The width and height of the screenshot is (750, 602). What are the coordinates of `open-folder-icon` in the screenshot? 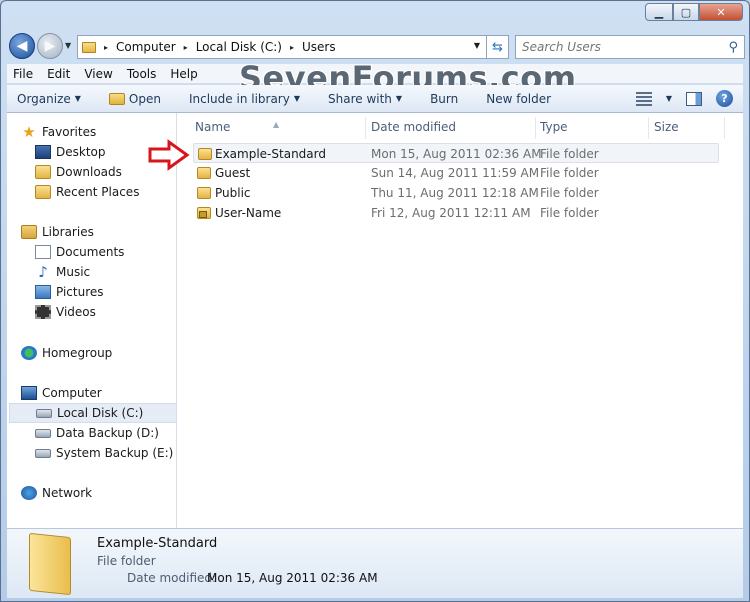 It's located at (116, 98).